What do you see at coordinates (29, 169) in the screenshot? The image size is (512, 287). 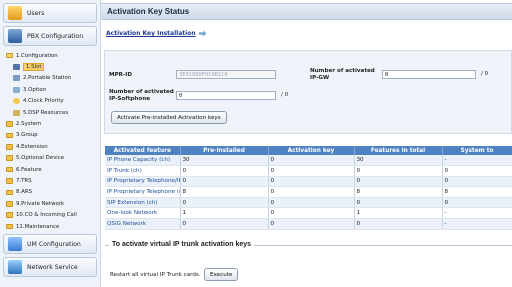 I see `tree-item-label: 6.Feature` at bounding box center [29, 169].